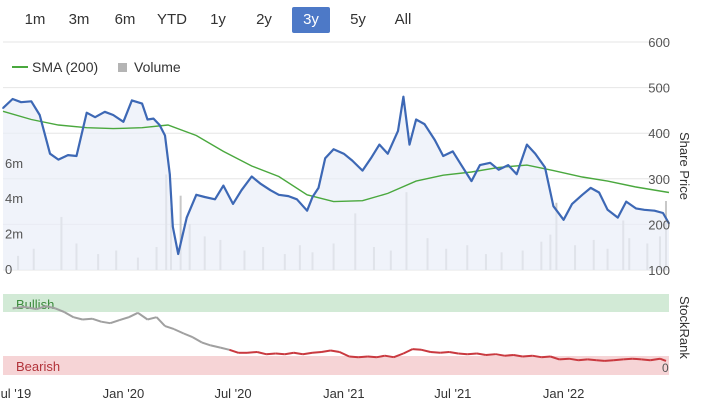  What do you see at coordinates (38, 366) in the screenshot?
I see `bearish-label: Bearish` at bounding box center [38, 366].